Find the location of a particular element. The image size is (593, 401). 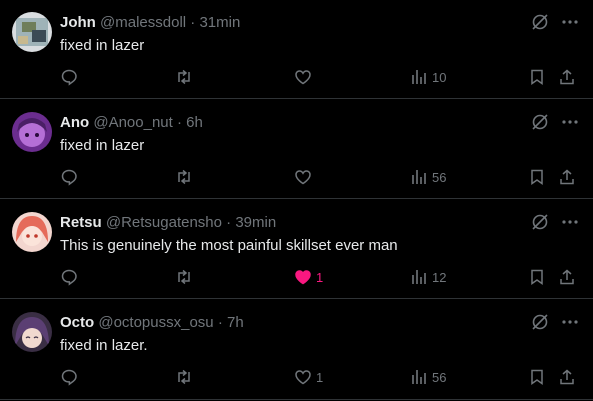

tweet-header: Octo @octopussx_osu · 7h is located at coordinates (152, 323).